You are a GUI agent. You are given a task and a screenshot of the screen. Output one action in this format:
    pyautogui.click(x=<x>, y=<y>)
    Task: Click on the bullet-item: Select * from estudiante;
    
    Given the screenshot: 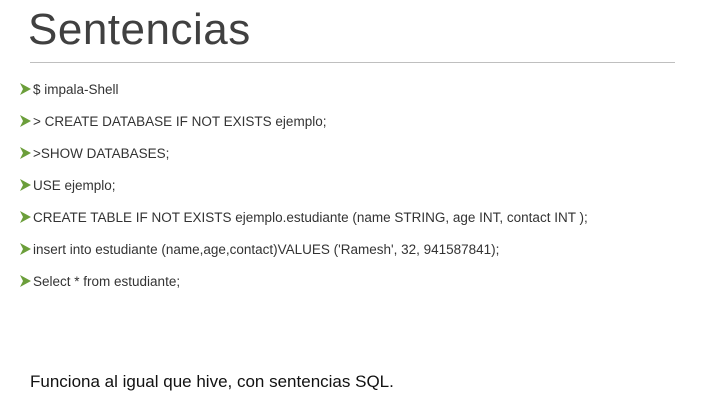 What is the action you would take?
    pyautogui.click(x=365, y=281)
    